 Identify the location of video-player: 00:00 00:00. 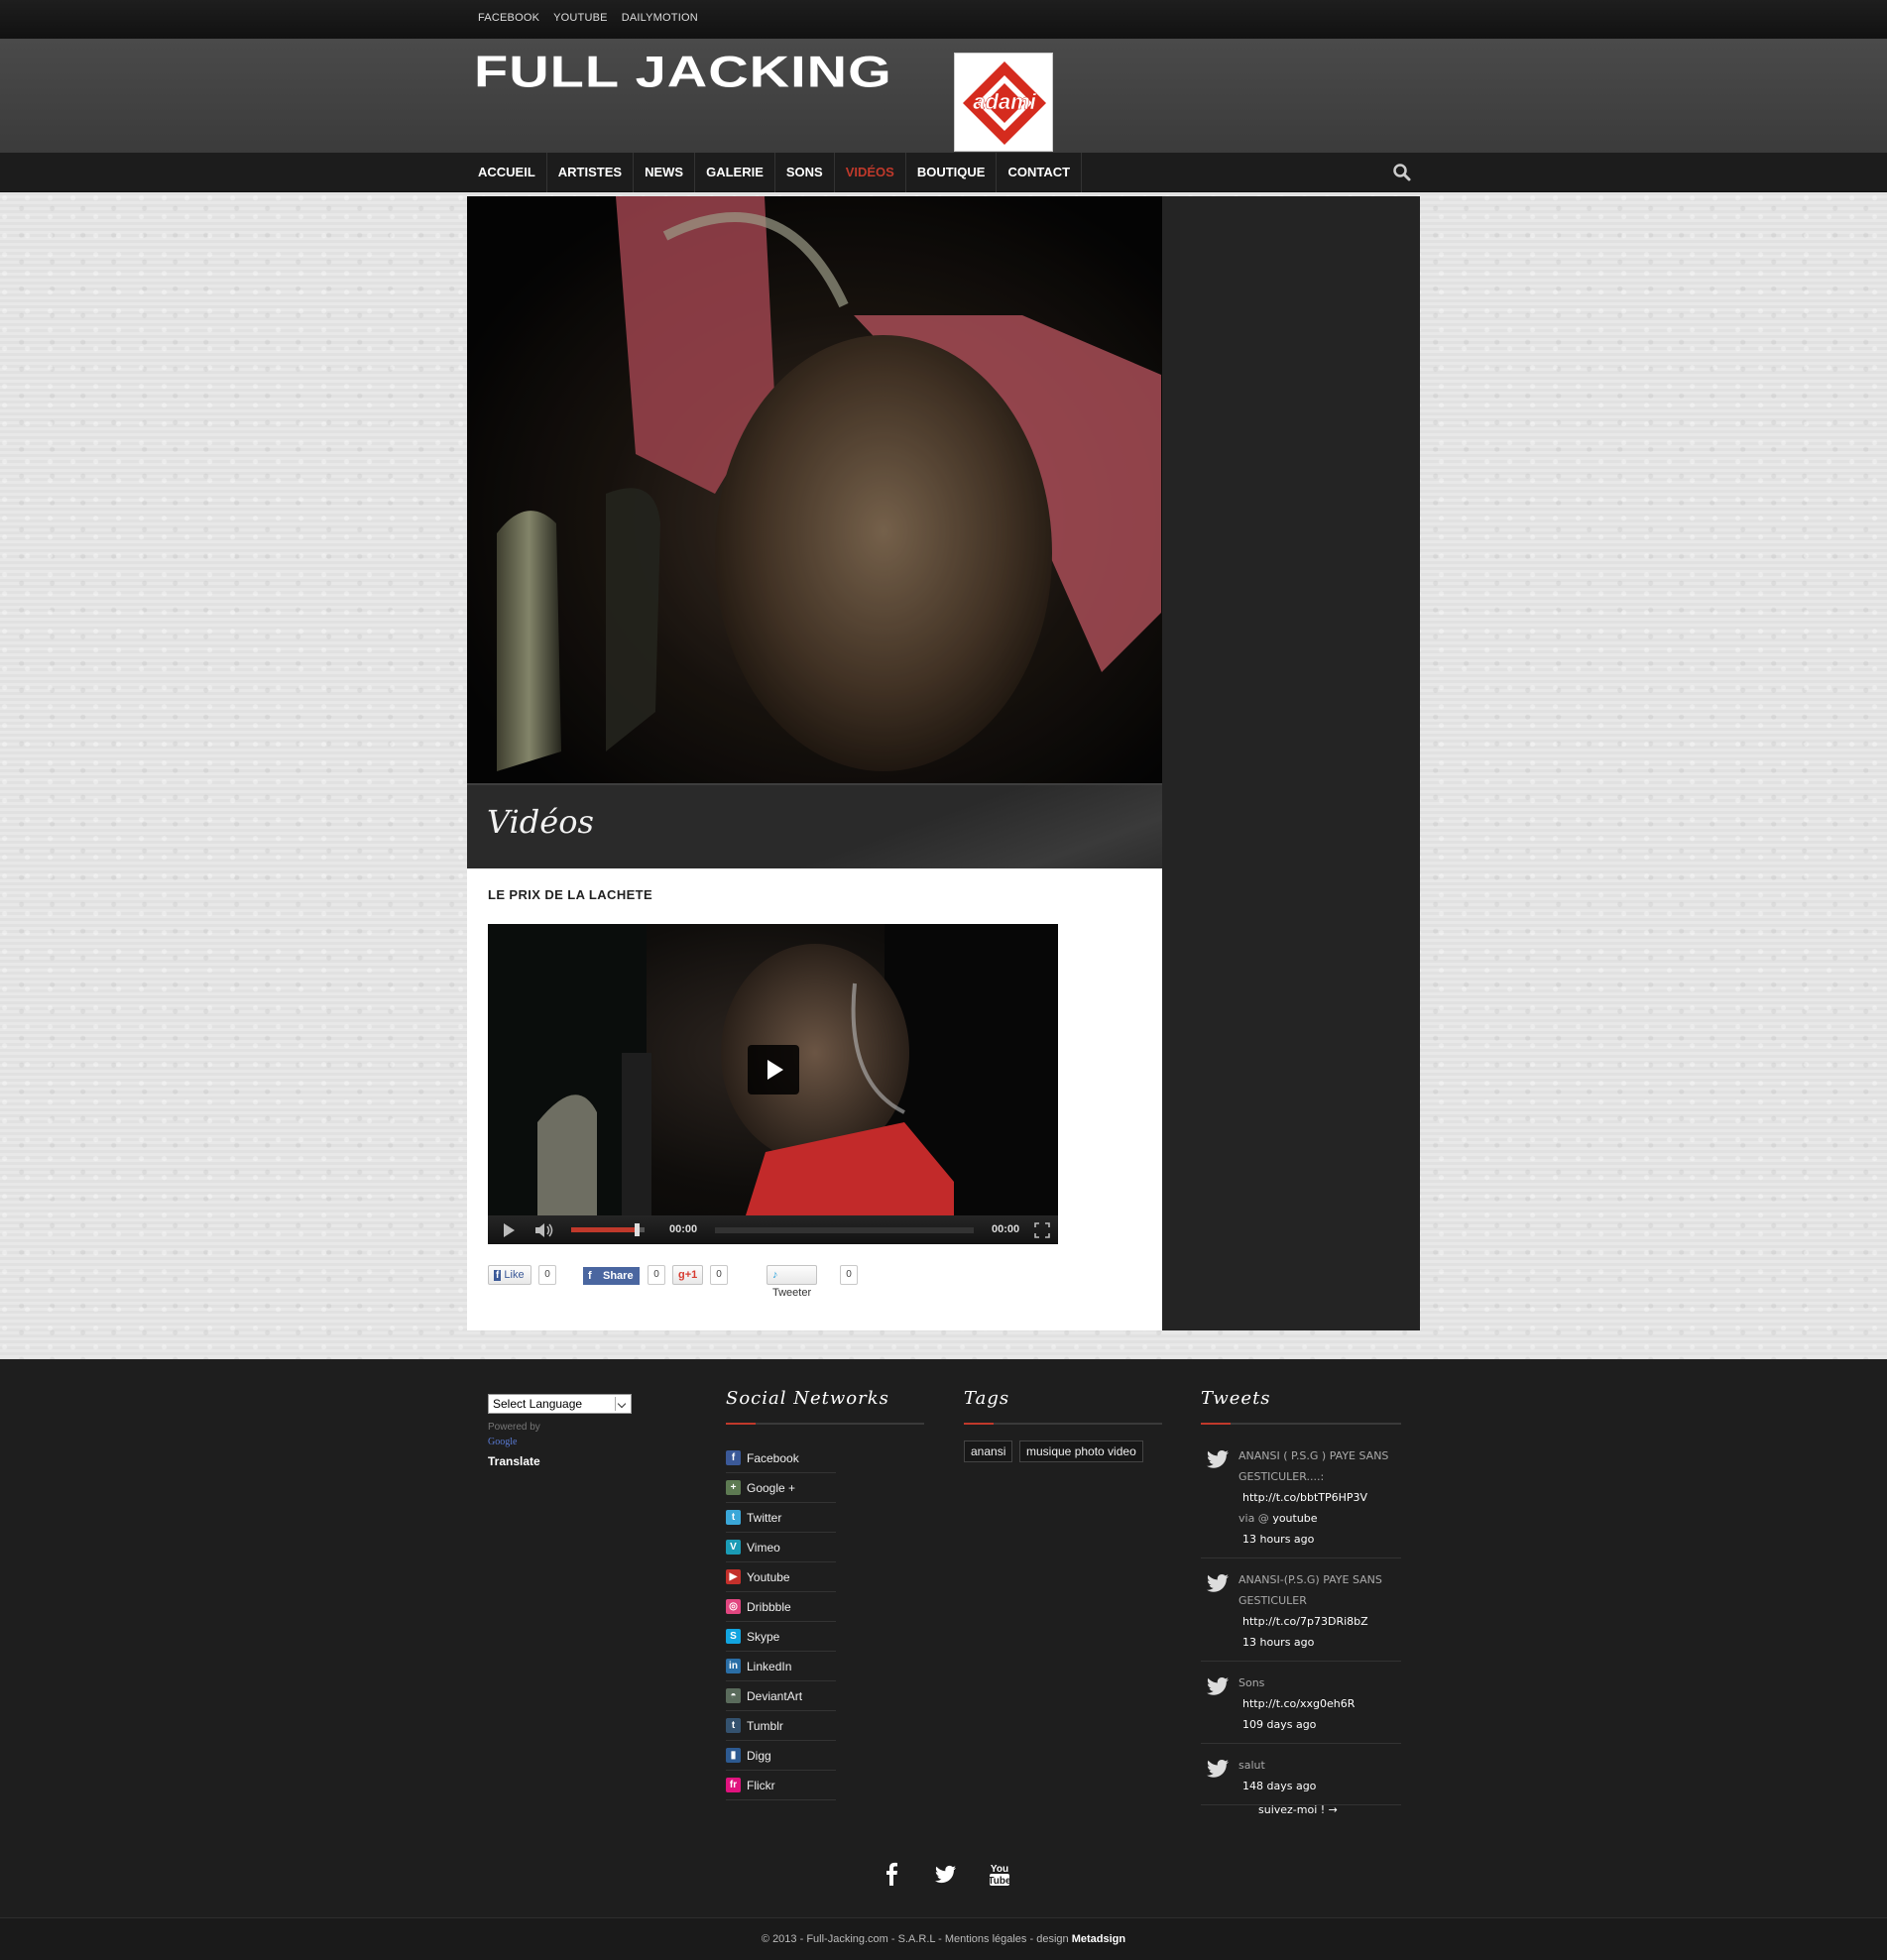
(773, 1084).